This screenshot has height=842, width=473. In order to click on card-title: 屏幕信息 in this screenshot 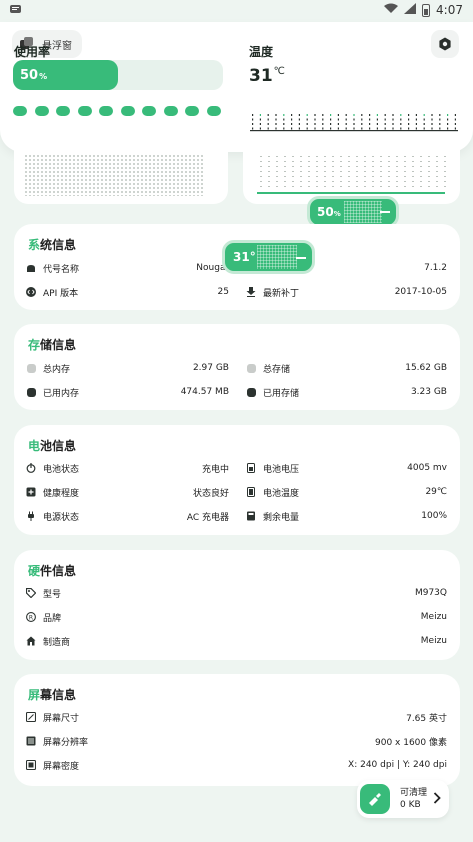, I will do `click(52, 695)`.